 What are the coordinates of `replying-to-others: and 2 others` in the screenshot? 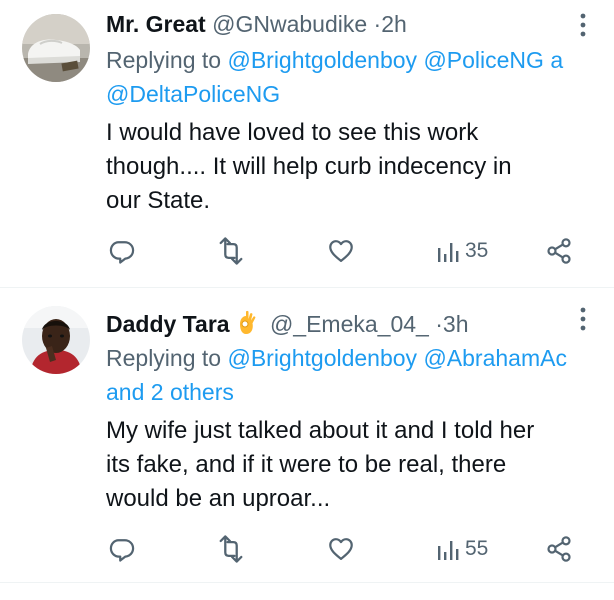 It's located at (170, 392).